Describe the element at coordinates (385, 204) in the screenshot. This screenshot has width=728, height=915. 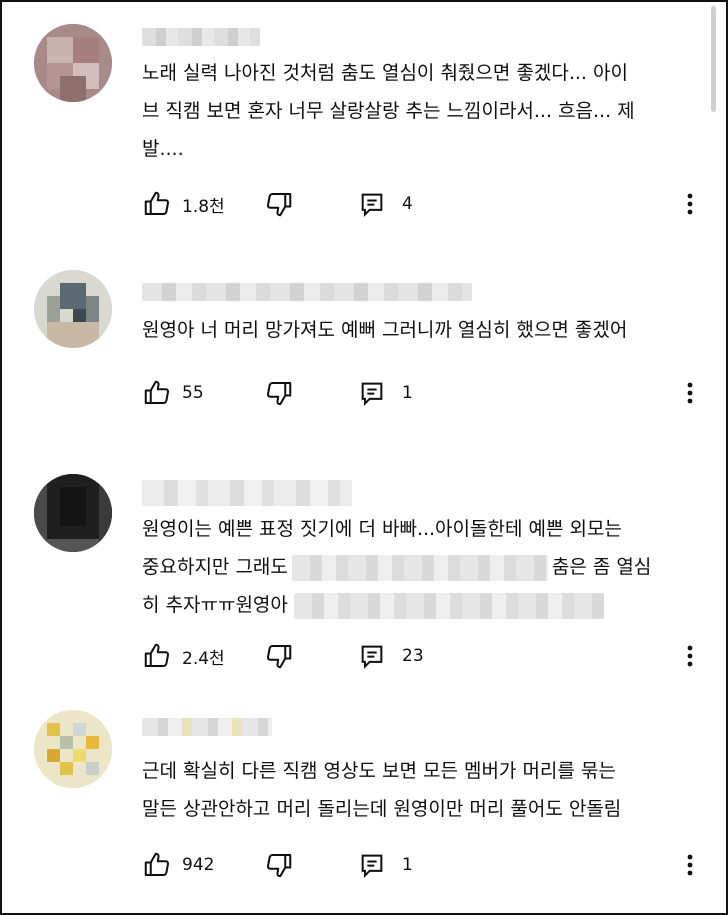
I see `reply-button: 4` at that location.